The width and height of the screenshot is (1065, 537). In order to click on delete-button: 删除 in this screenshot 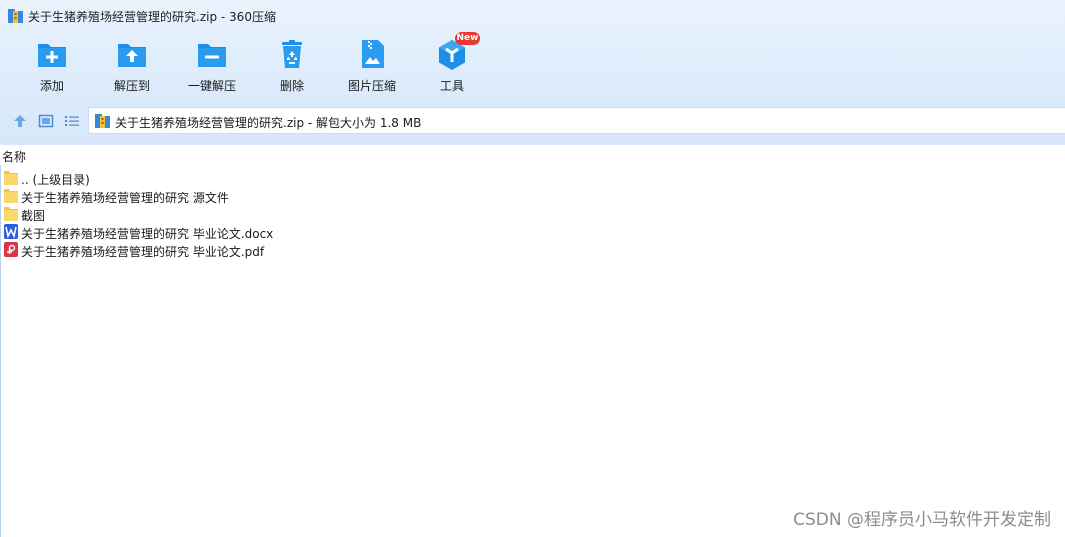, I will do `click(292, 66)`.